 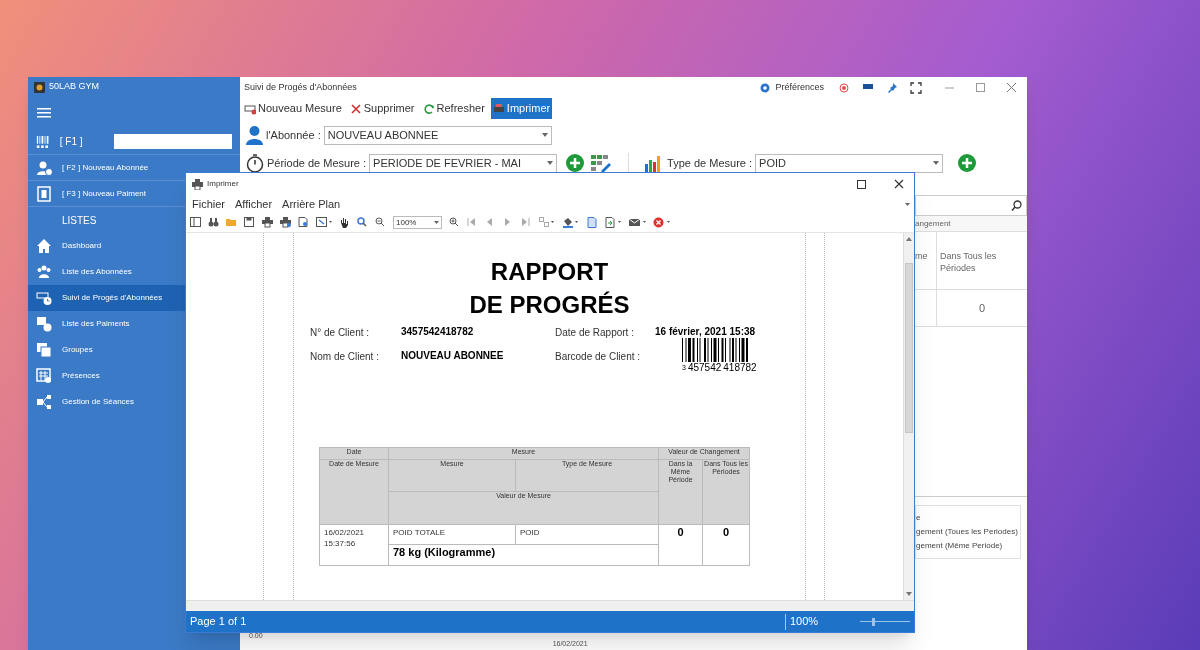 What do you see at coordinates (71, 142) in the screenshot?
I see `shortcut-label: [ F1 ]` at bounding box center [71, 142].